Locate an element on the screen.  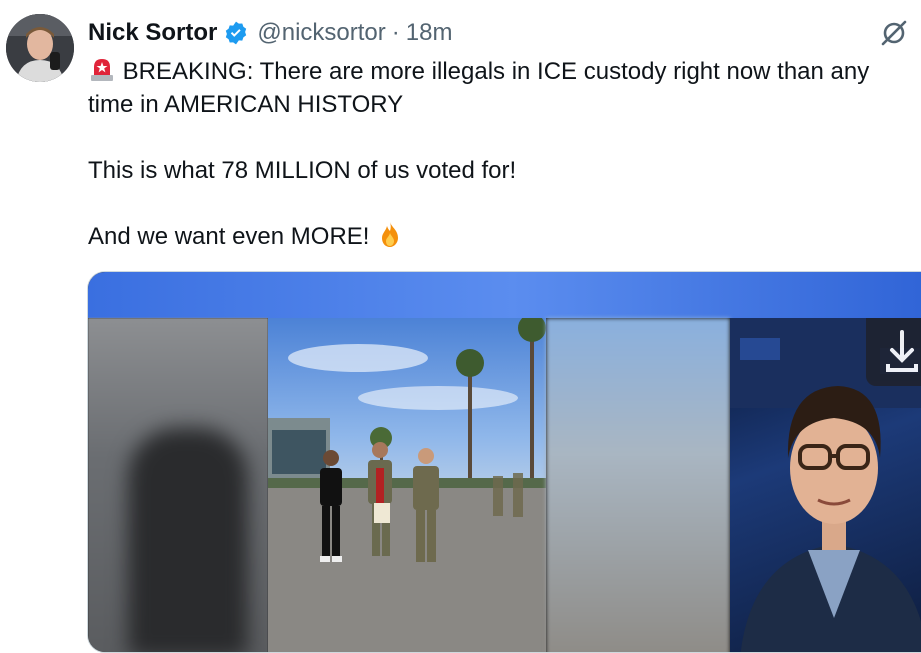
author-name: Nick Sortor is located at coordinates (152, 33).